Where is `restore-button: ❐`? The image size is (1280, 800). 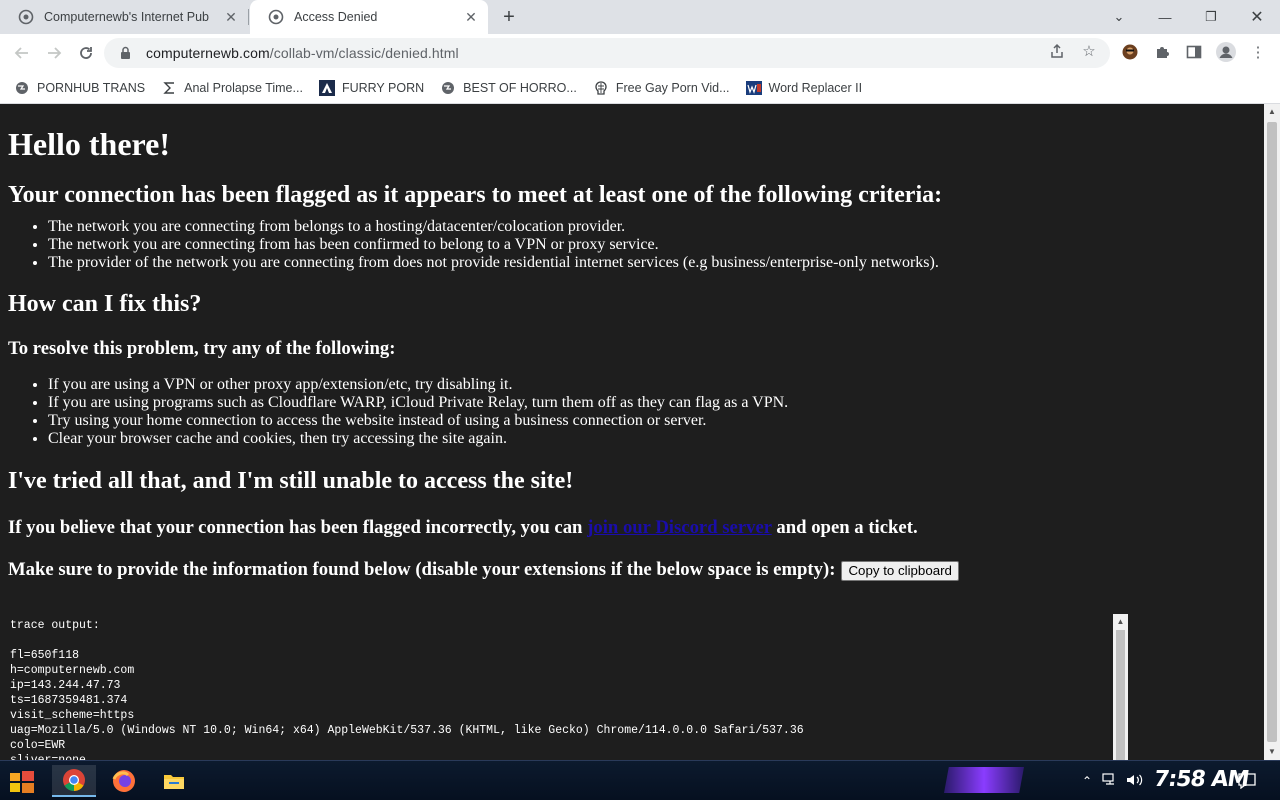 restore-button: ❐ is located at coordinates (1211, 17).